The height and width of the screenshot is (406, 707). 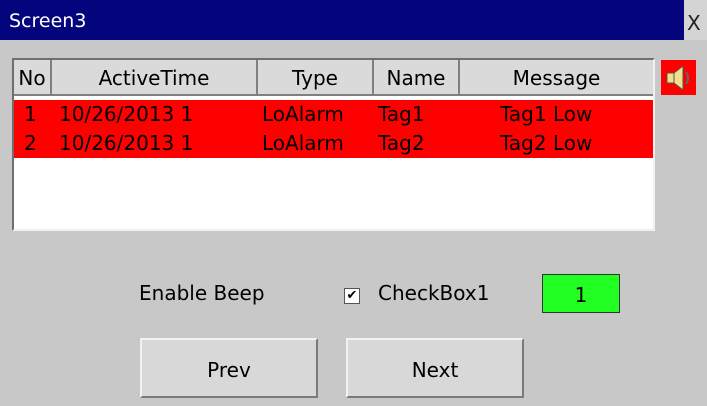 What do you see at coordinates (342, 20) in the screenshot?
I see `title-bar: Screen3` at bounding box center [342, 20].